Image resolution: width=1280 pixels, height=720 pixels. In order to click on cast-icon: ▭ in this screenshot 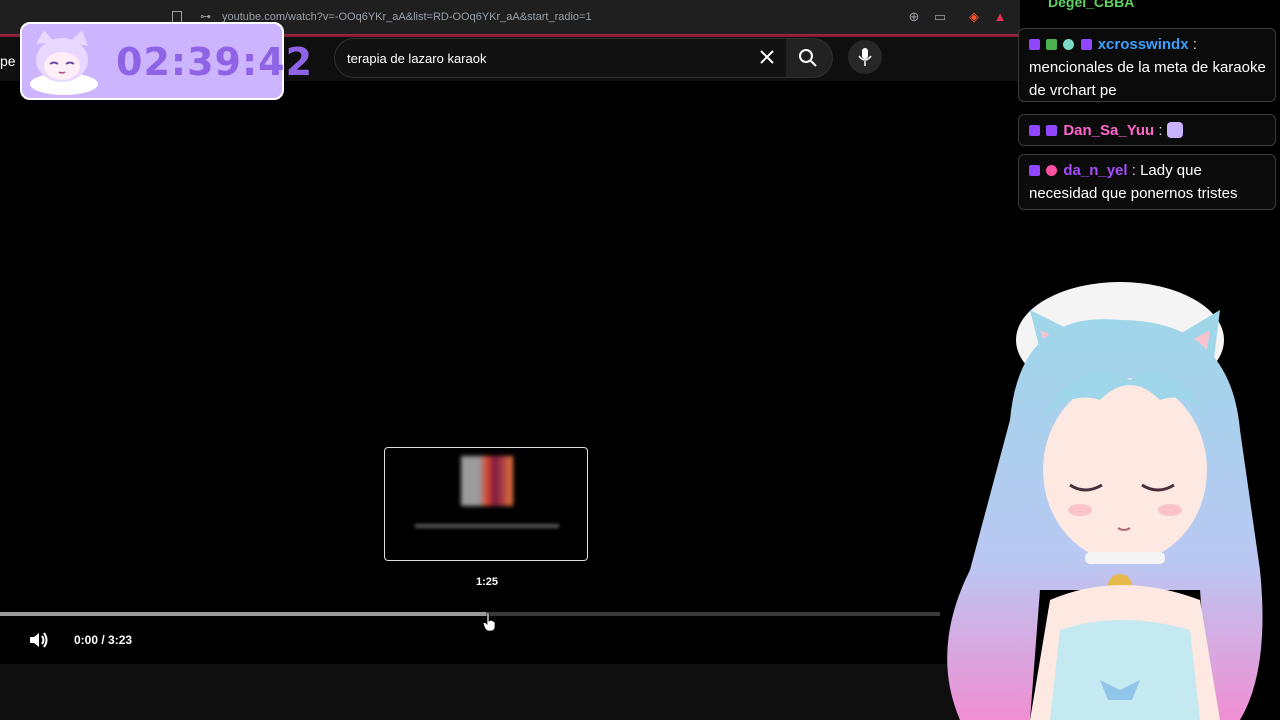, I will do `click(940, 17)`.